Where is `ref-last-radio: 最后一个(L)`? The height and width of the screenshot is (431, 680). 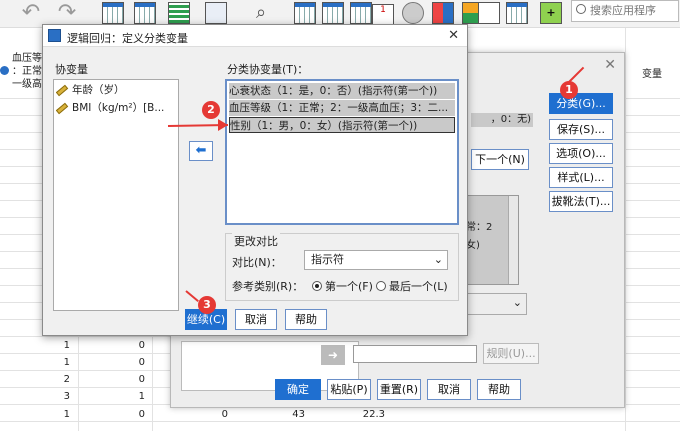 ref-last-radio: 最后一个(L) is located at coordinates (412, 286).